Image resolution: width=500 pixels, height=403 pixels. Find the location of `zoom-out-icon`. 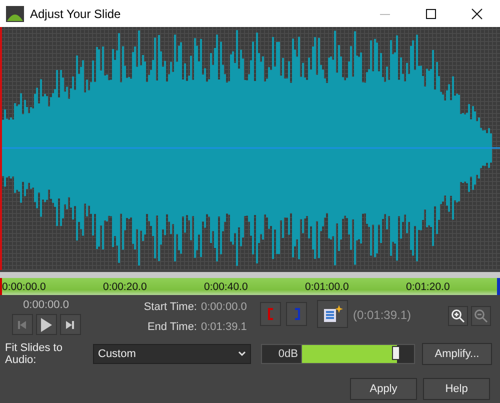

zoom-out-icon is located at coordinates (481, 316).